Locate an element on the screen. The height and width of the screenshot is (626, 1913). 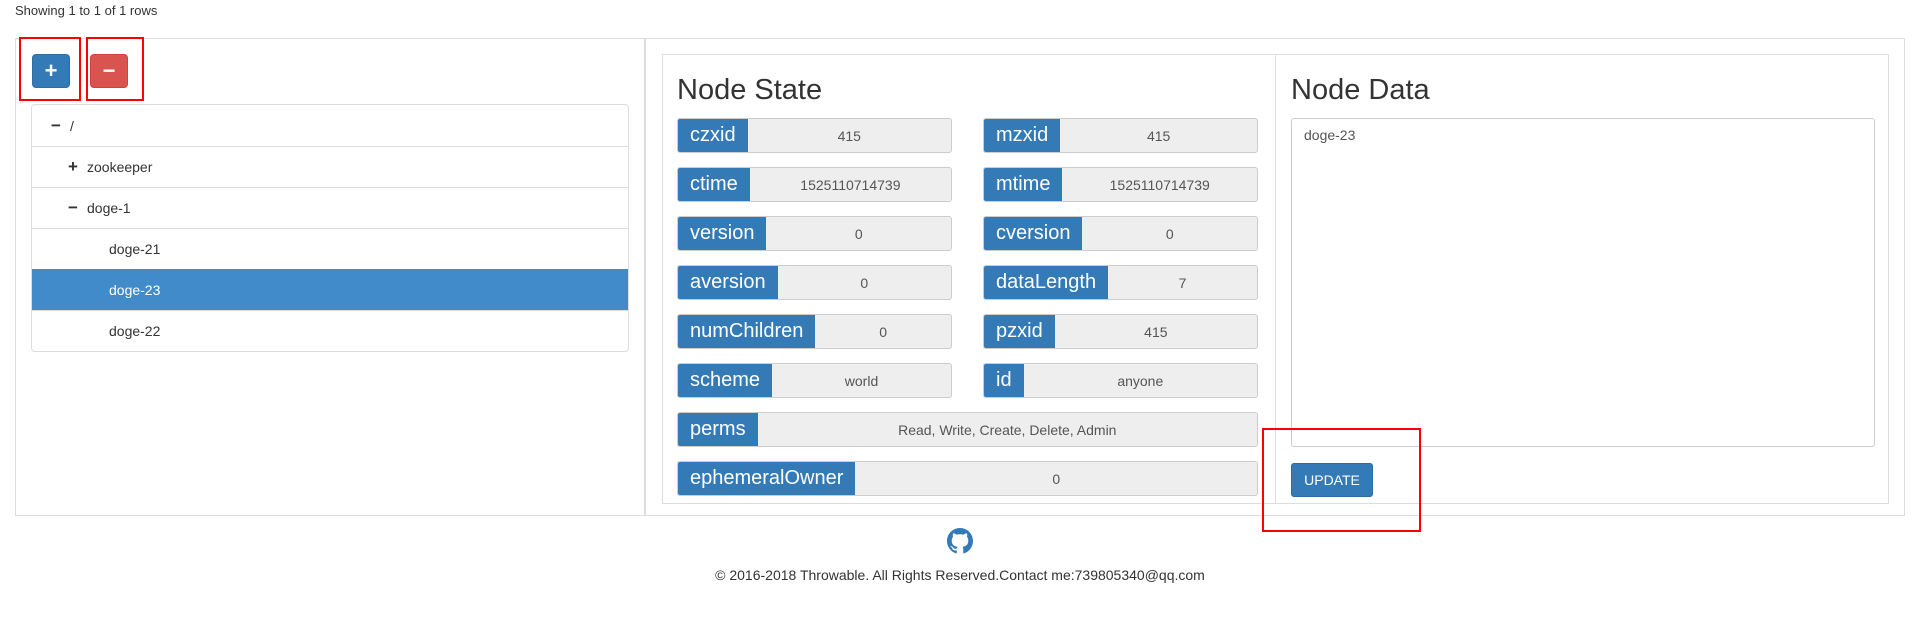
tree-item-zookeeper: + zookeeper is located at coordinates (330, 166).